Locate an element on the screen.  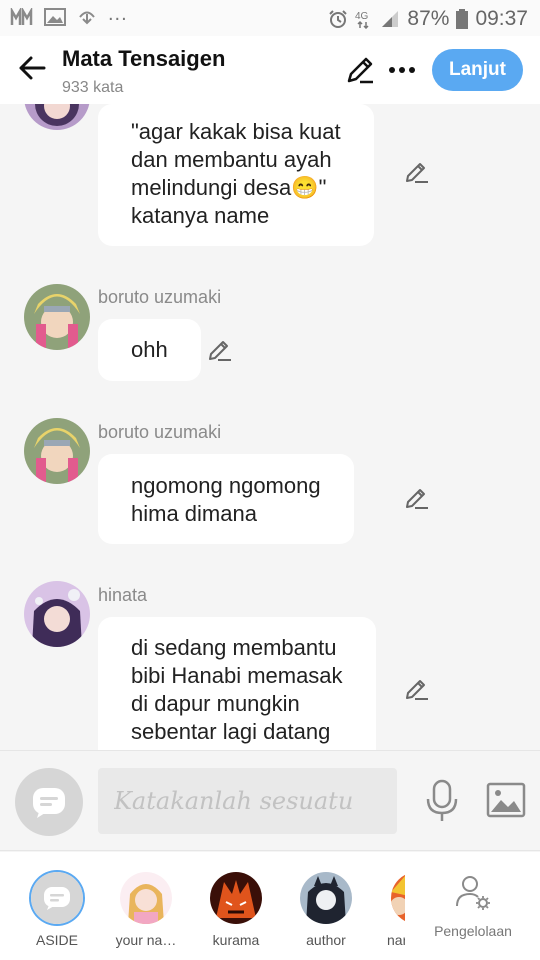
pencil-icon is located at coordinates (360, 70).